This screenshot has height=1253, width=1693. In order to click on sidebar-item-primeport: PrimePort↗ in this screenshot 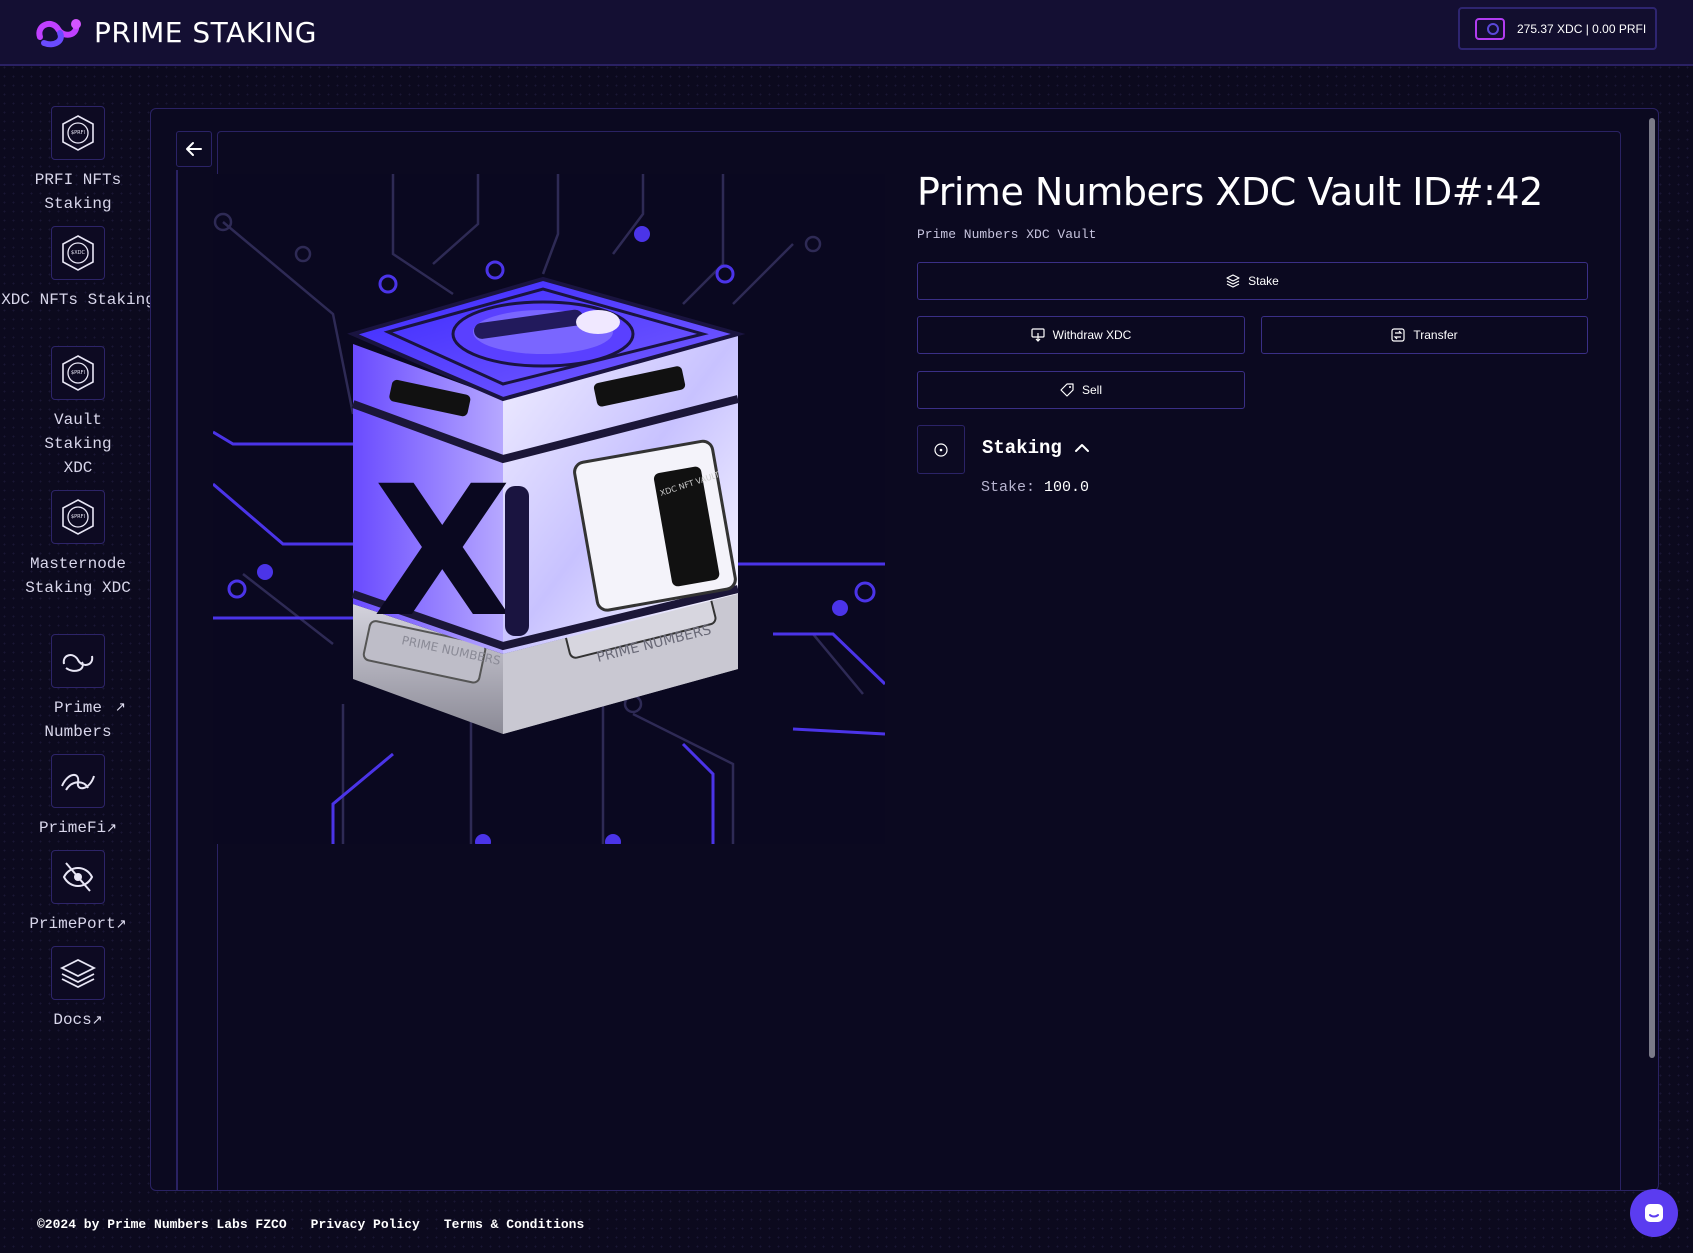, I will do `click(78, 893)`.